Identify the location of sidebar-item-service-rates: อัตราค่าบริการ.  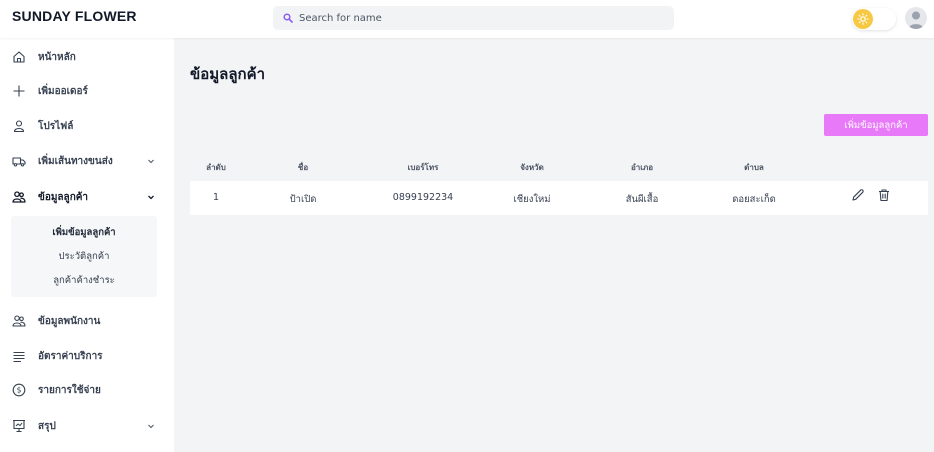
(87, 356).